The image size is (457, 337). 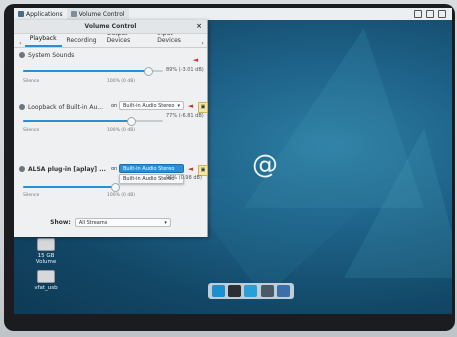 I want to click on lock-channels-icon: ▣, so click(x=203, y=107).